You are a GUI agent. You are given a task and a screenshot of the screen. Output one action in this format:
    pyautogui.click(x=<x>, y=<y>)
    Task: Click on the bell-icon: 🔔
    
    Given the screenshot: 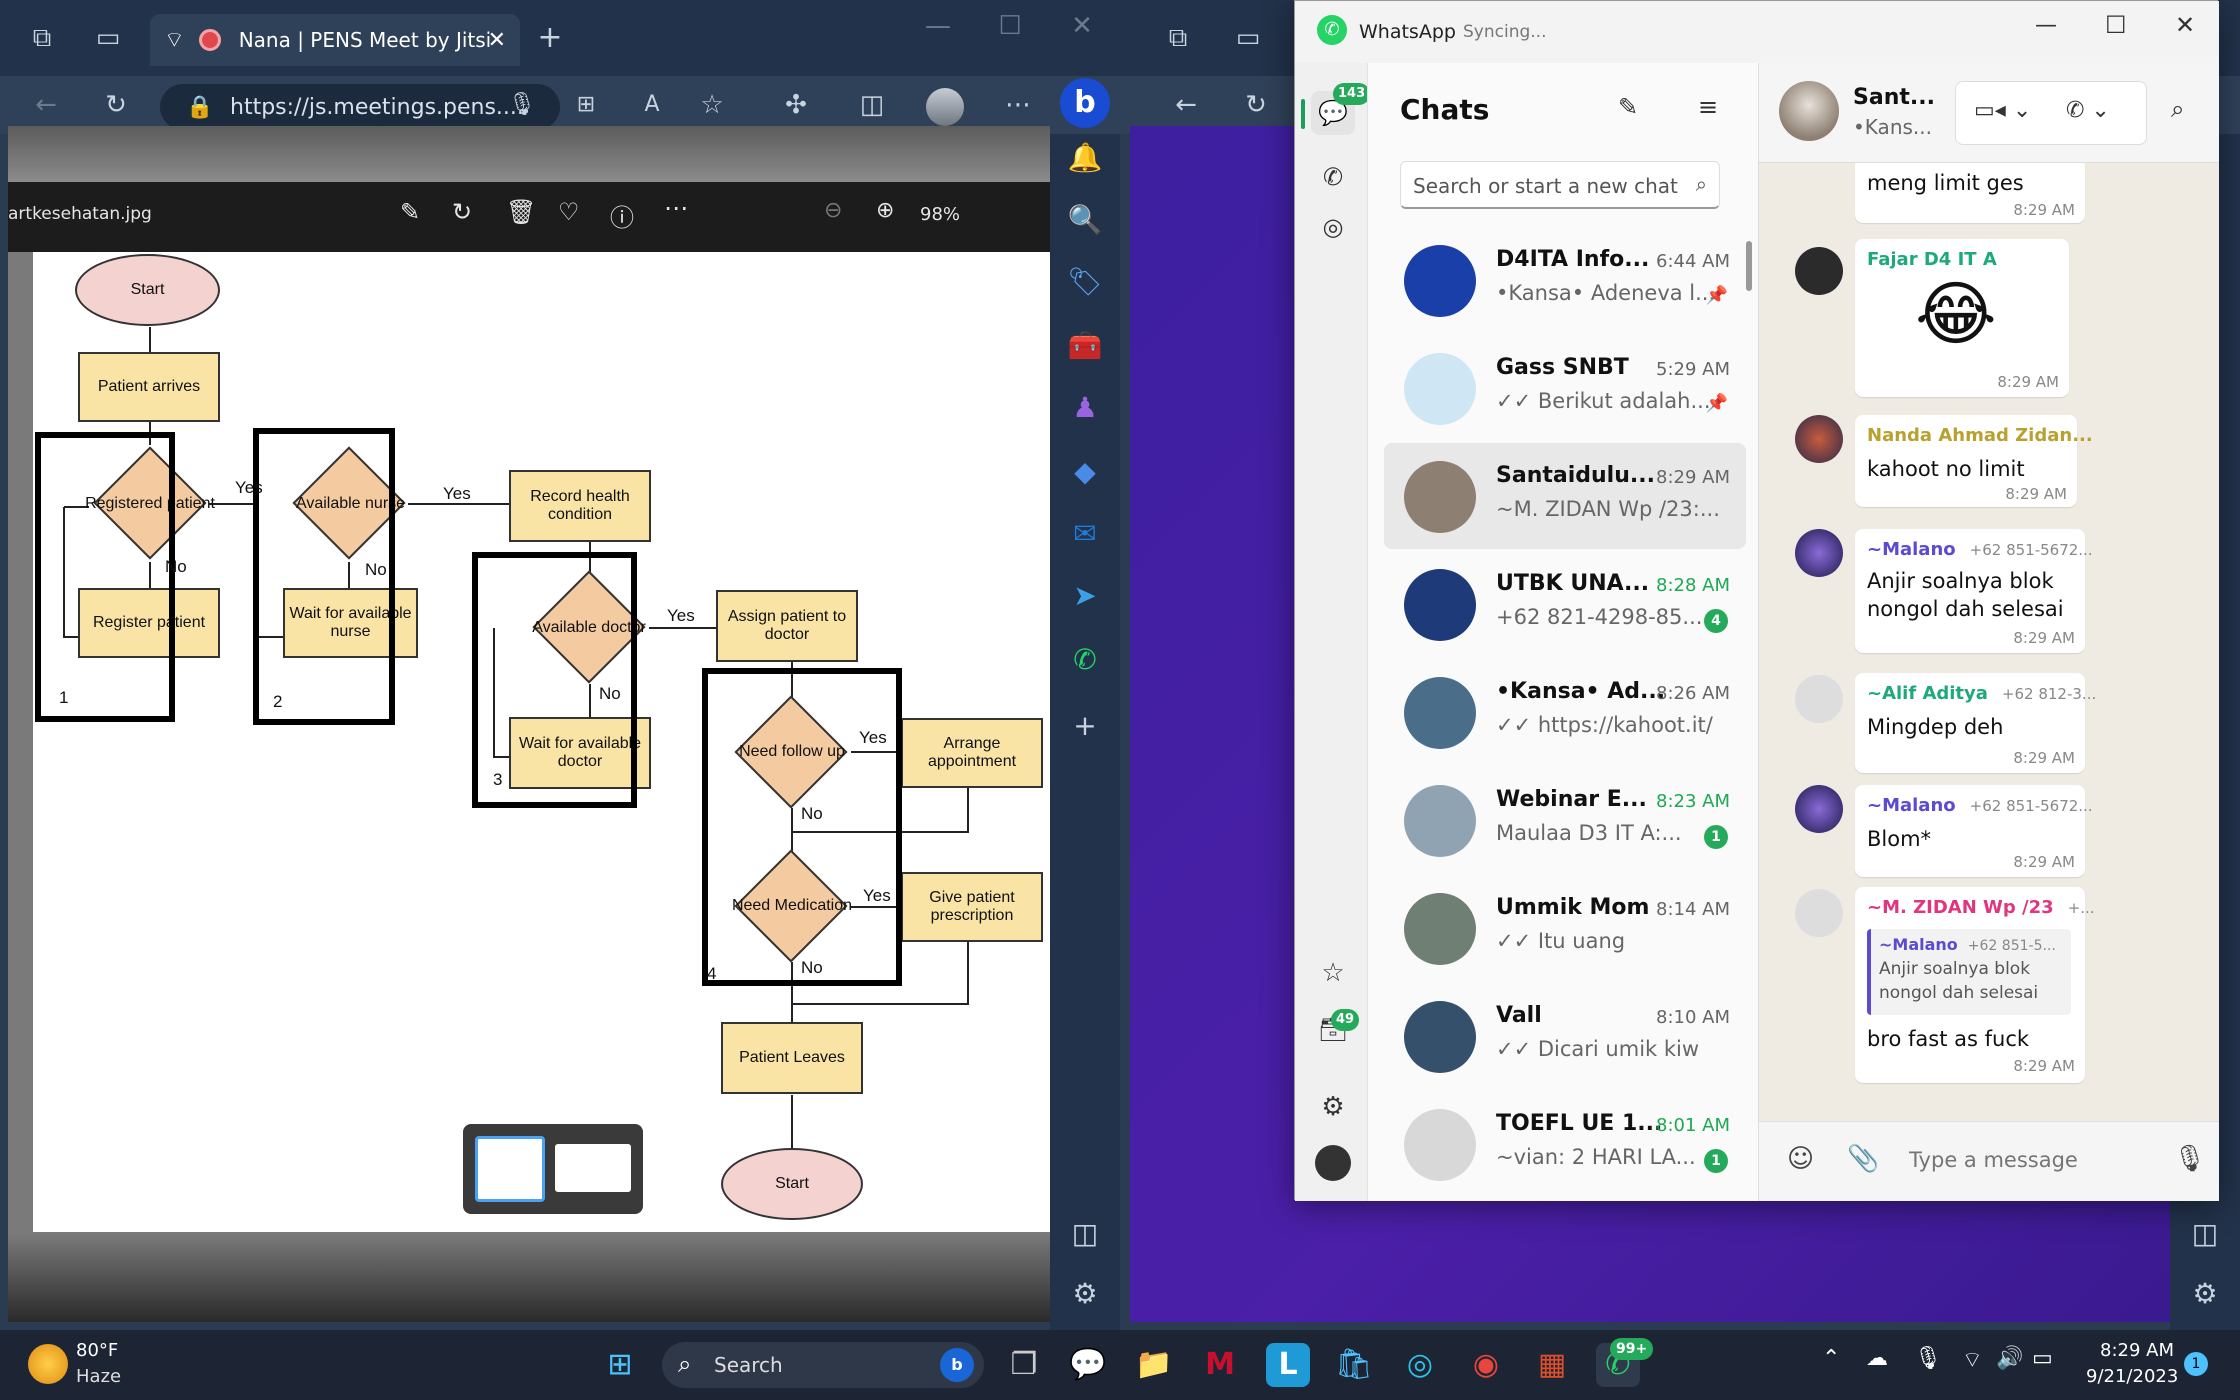 What is the action you would take?
    pyautogui.click(x=1085, y=158)
    